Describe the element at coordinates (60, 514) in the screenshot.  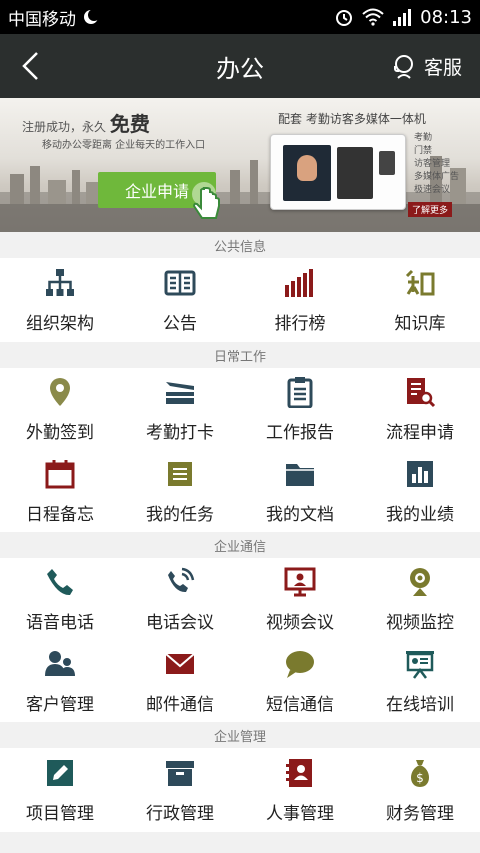
I see `menu-item-label: 日程备忘` at that location.